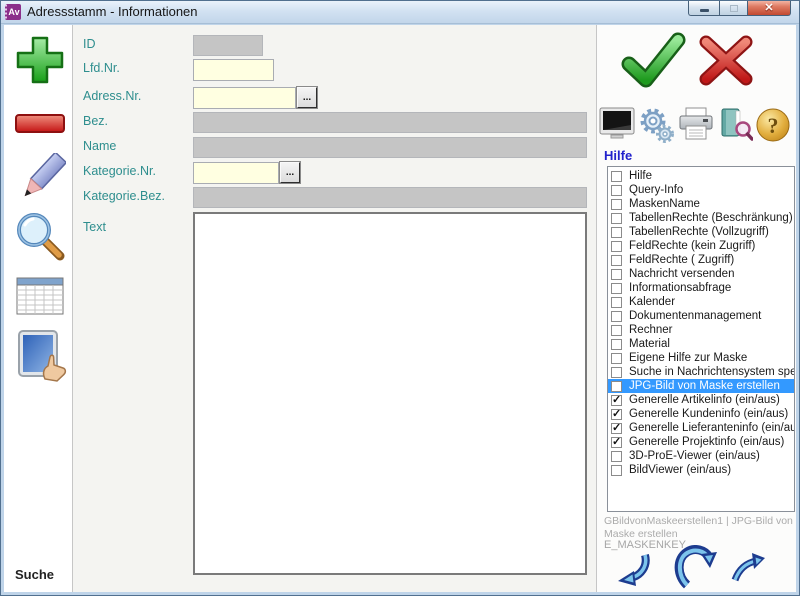 The image size is (800, 596). Describe the element at coordinates (701, 302) in the screenshot. I see `help-list-item: Kalender` at that location.